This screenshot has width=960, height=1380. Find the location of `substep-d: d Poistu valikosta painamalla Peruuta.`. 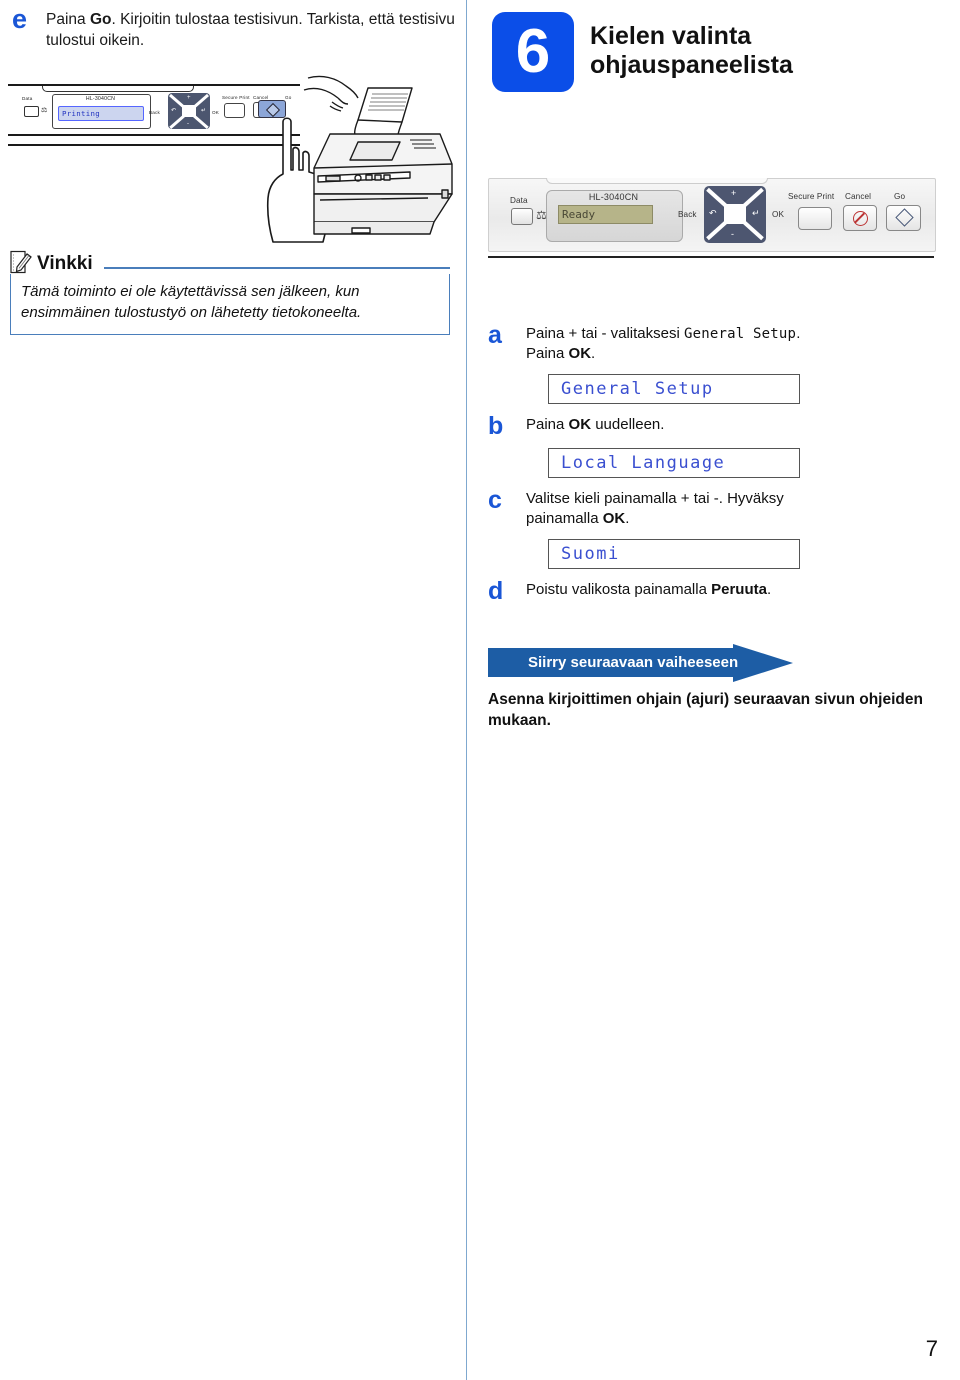

substep-d: d Poistu valikosta painamalla Peruuta. is located at coordinates (723, 591).